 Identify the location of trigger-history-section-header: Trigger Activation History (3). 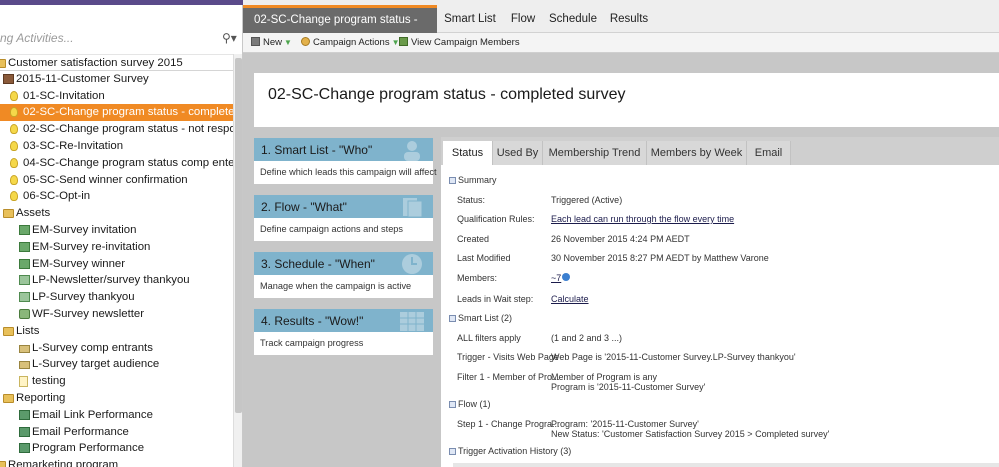
(510, 451).